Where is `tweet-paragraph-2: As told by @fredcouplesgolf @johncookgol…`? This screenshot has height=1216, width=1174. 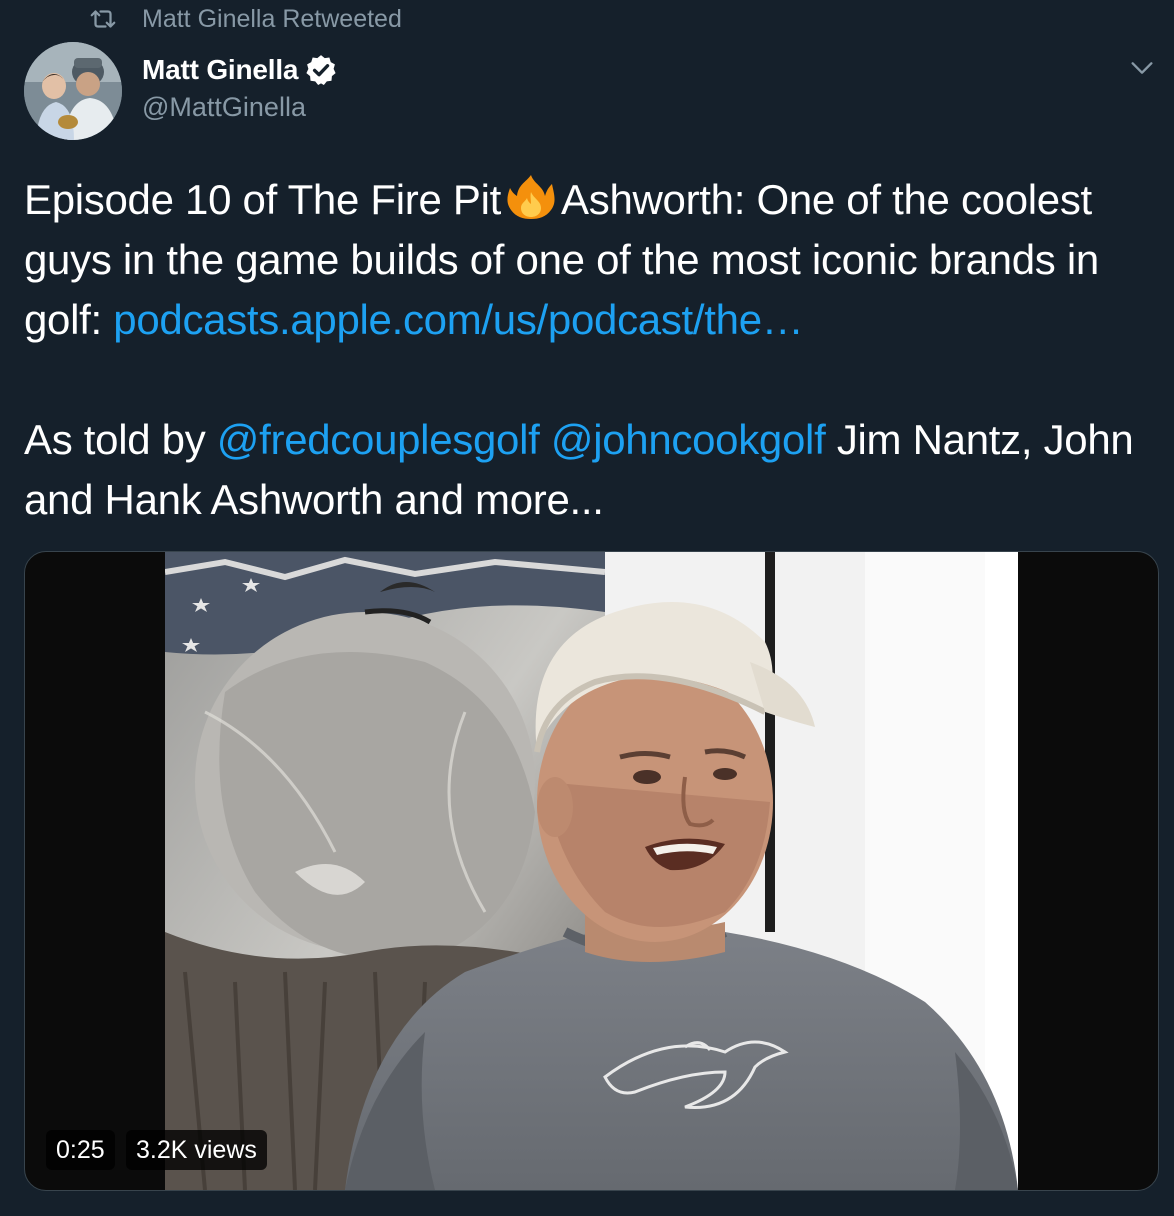 tweet-paragraph-2: As told by @fredcouplesgolf @johncookgol… is located at coordinates (589, 470).